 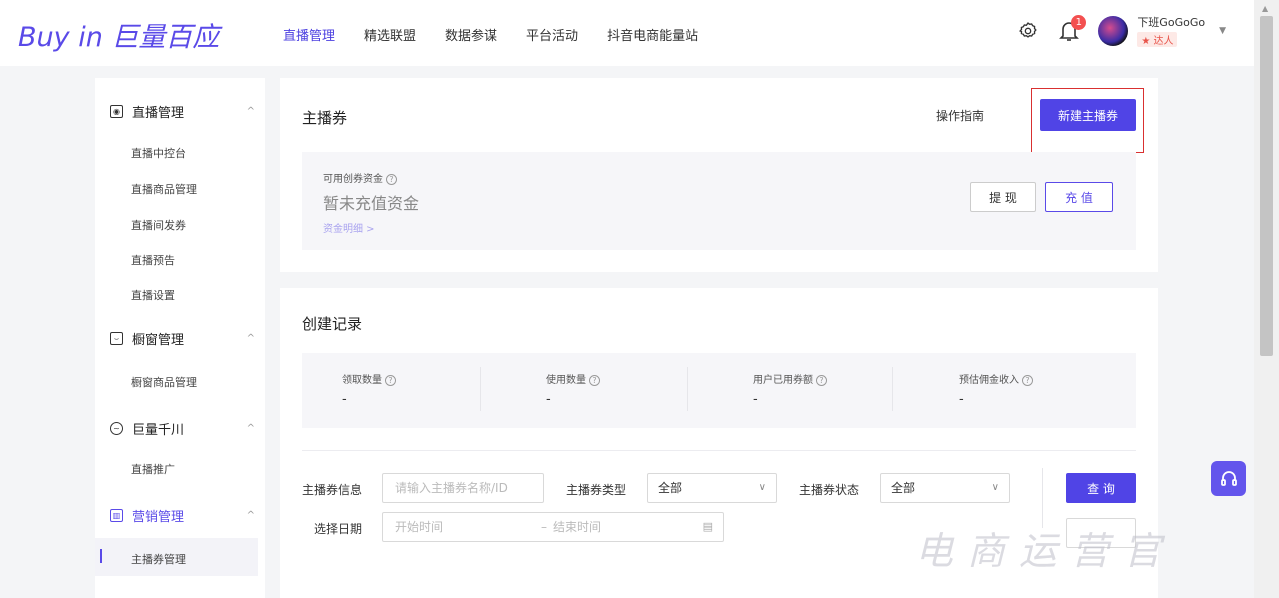 What do you see at coordinates (158, 225) in the screenshot?
I see `sidebar-item-live-coupons: 直播间发券` at bounding box center [158, 225].